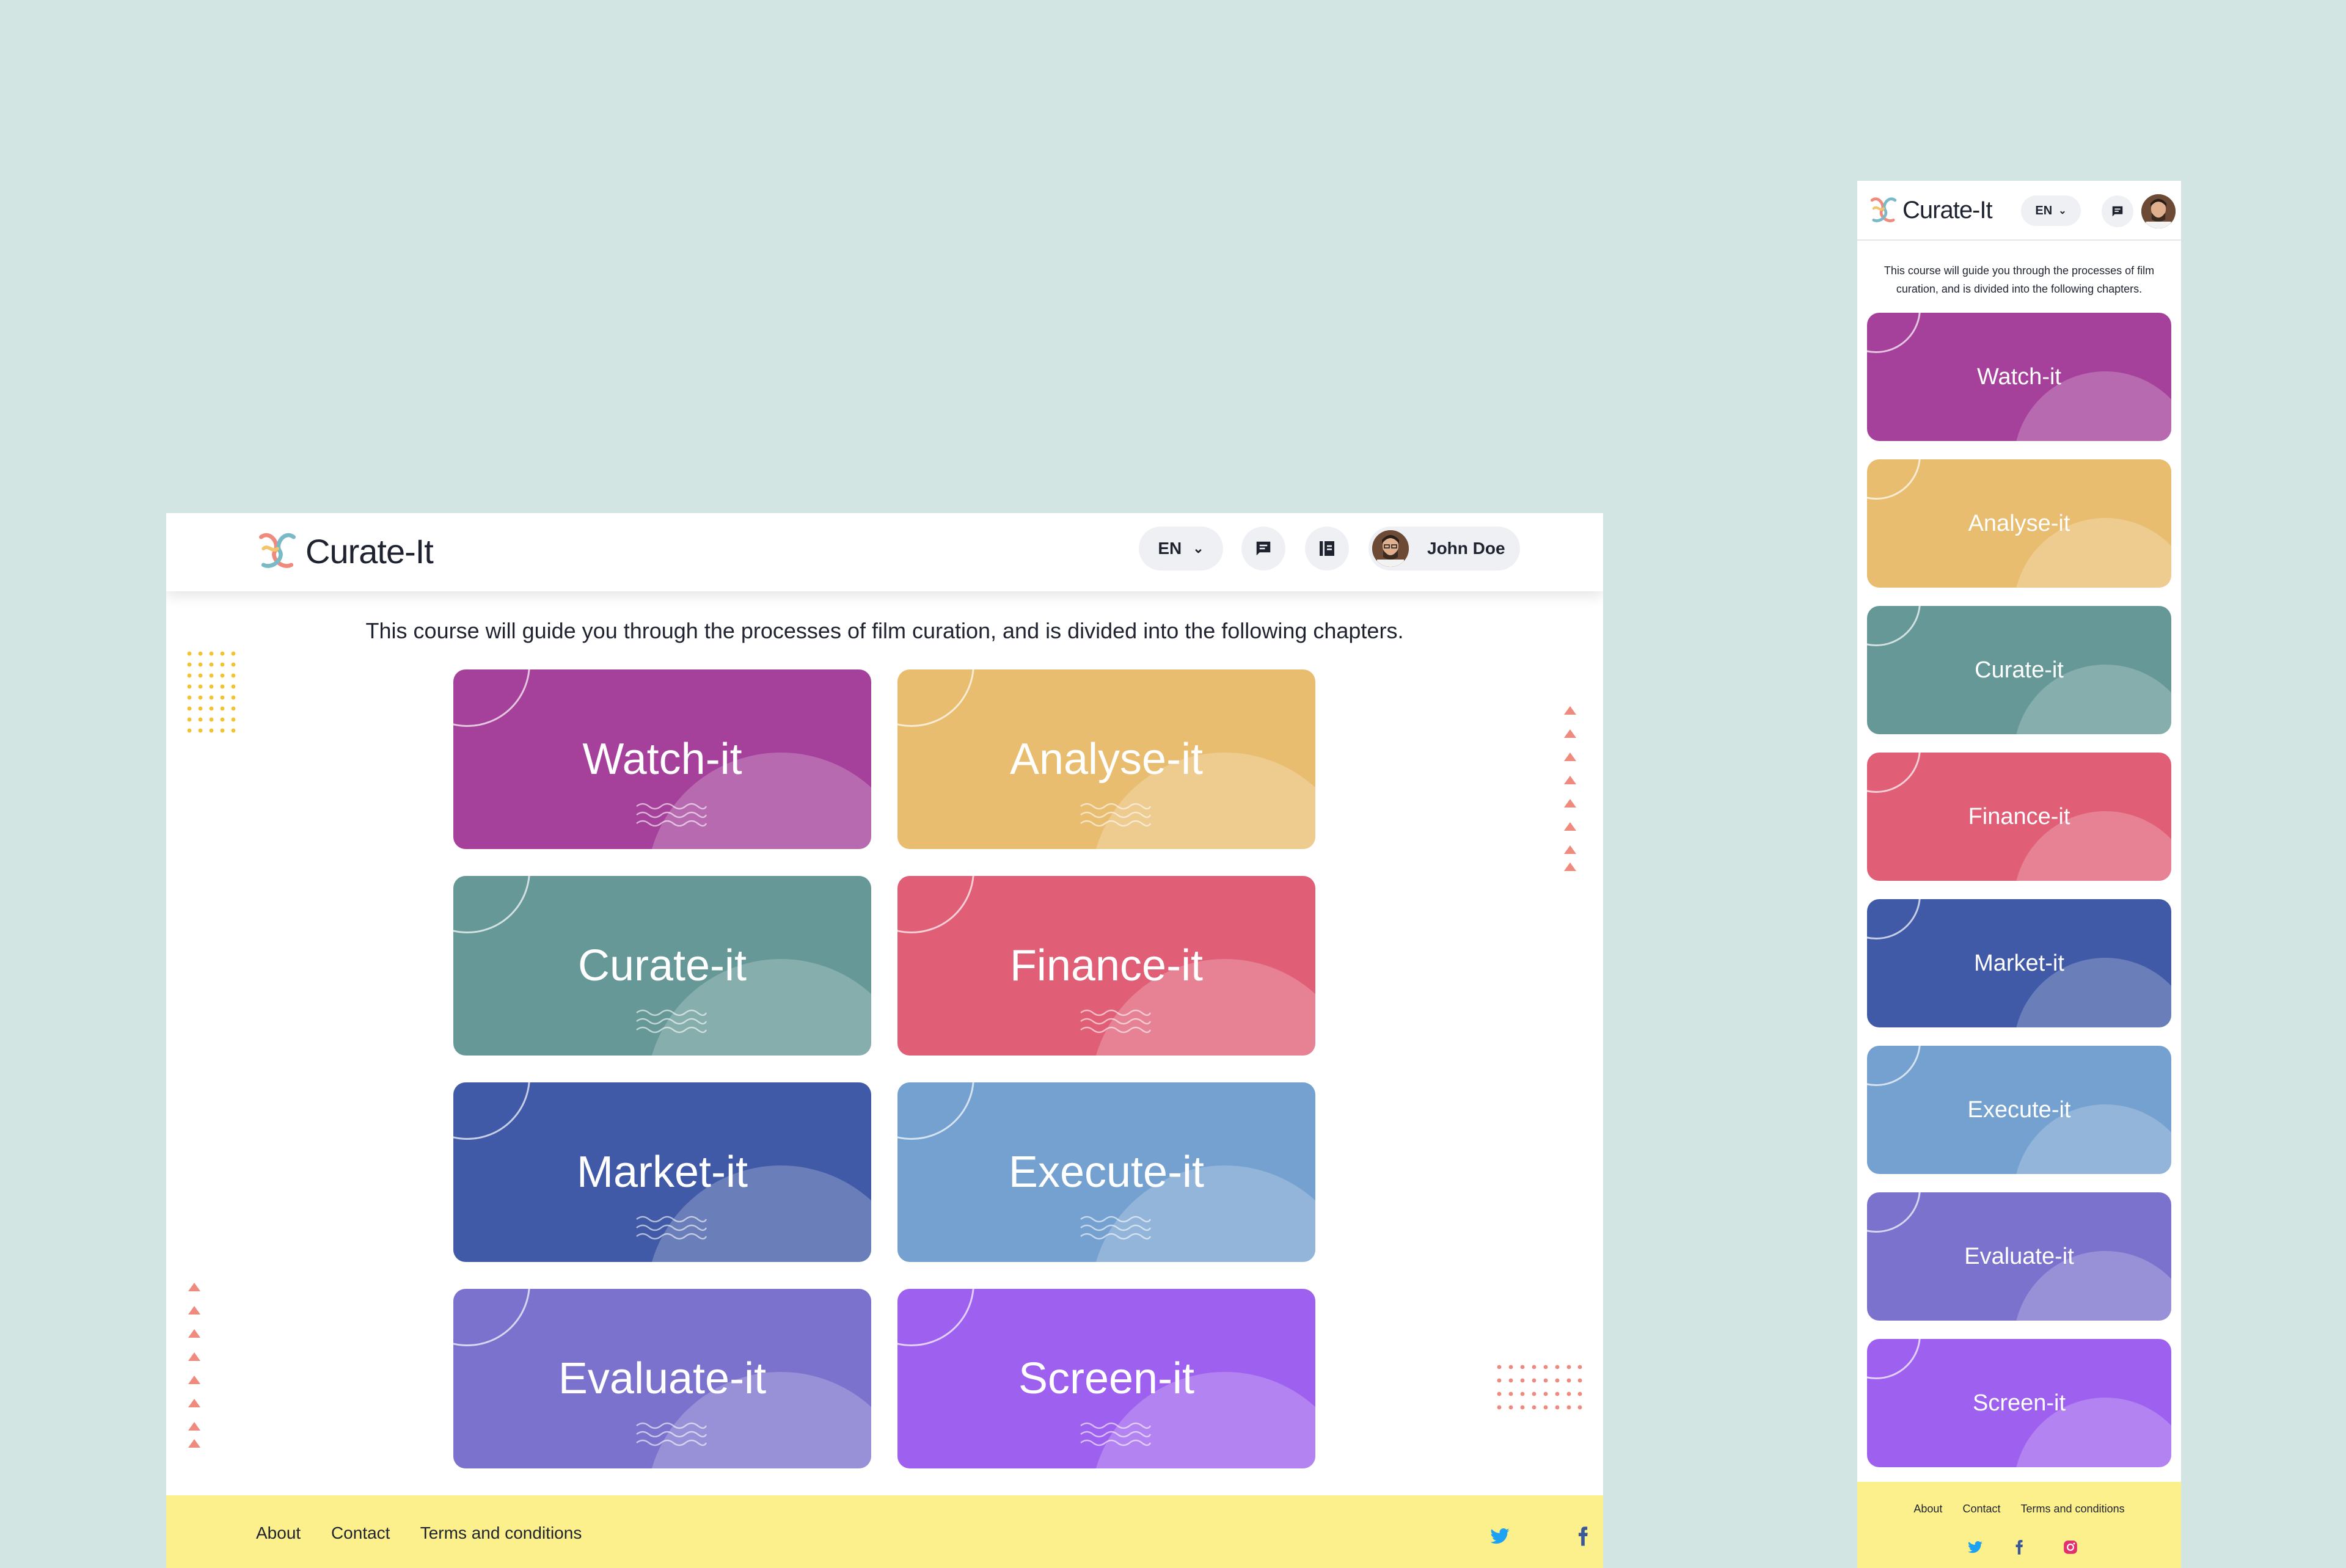  What do you see at coordinates (2070, 1547) in the screenshot?
I see `instagram-icon` at bounding box center [2070, 1547].